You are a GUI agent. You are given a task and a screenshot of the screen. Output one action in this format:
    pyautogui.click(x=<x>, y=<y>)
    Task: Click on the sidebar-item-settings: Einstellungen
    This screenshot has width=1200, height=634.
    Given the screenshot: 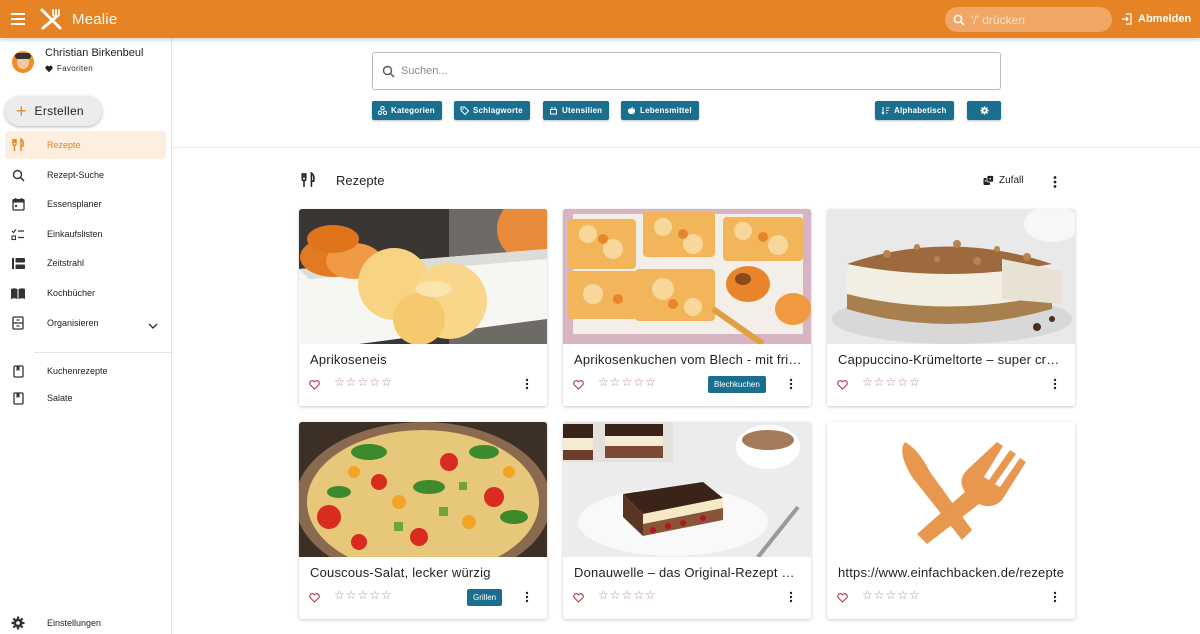 What is the action you would take?
    pyautogui.click(x=85, y=621)
    